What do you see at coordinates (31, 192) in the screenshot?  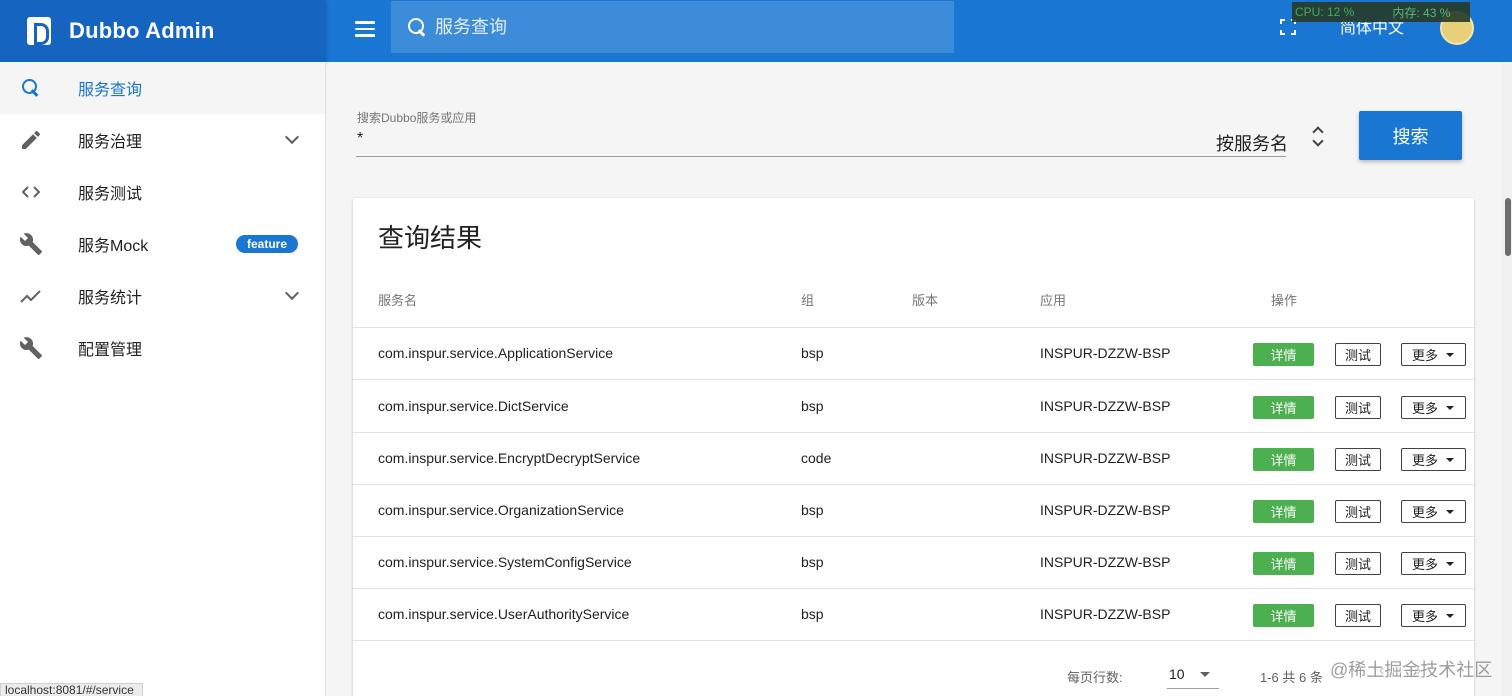 I see `code-icon` at bounding box center [31, 192].